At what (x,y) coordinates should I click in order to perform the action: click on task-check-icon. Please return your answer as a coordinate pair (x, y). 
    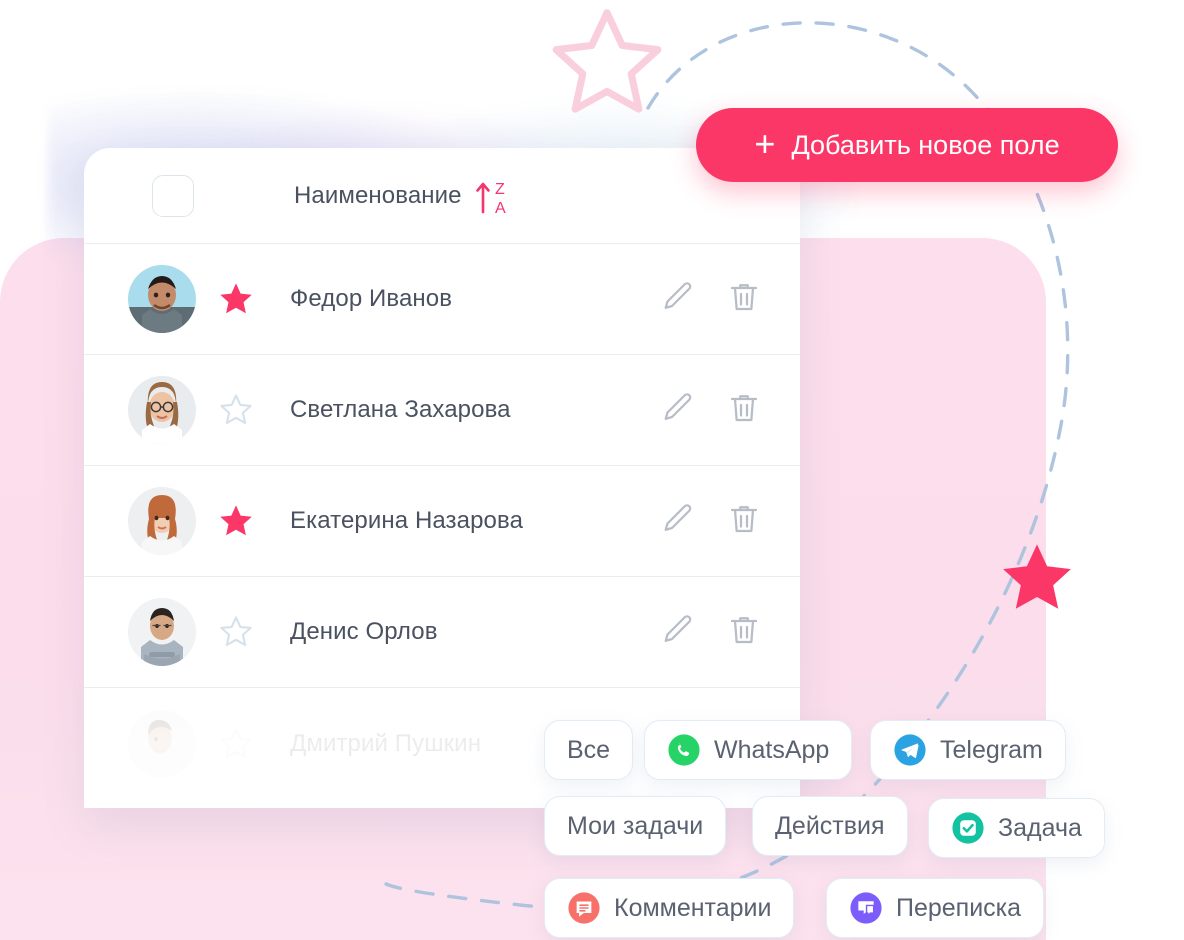
    Looking at the image, I should click on (968, 828).